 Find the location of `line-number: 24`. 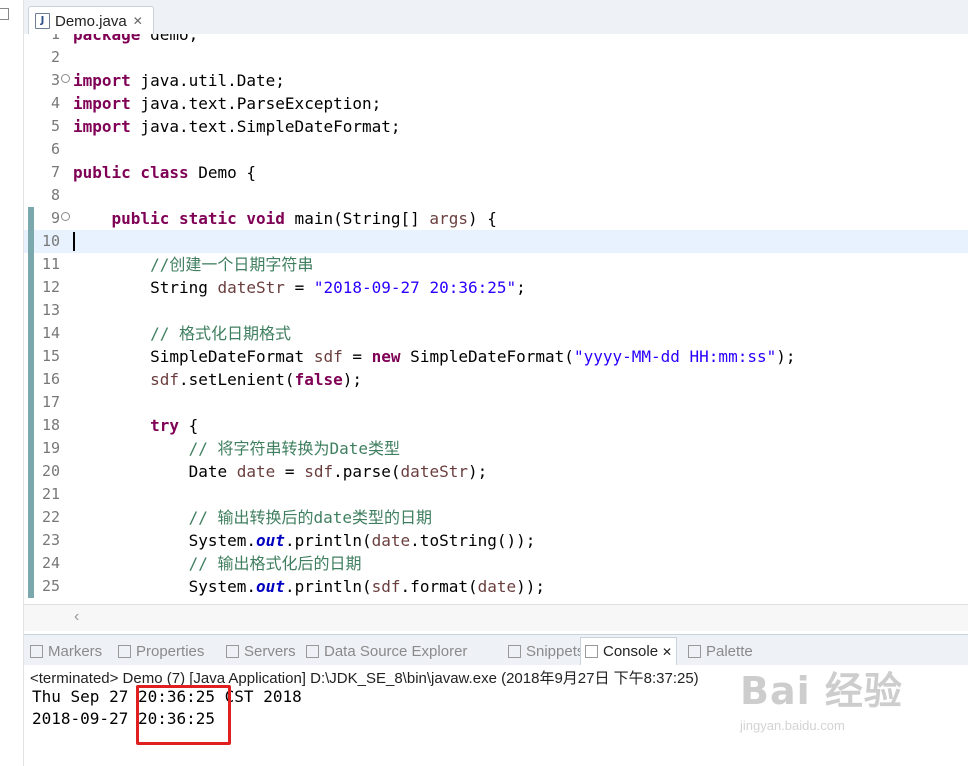

line-number: 24 is located at coordinates (50, 563).